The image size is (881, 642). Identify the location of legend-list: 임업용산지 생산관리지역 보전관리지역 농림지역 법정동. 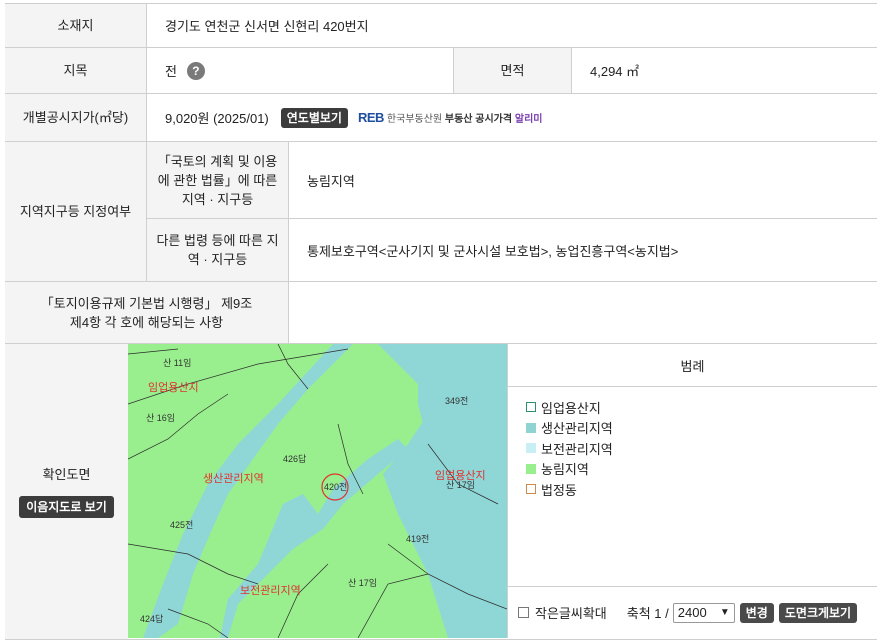
(692, 443).